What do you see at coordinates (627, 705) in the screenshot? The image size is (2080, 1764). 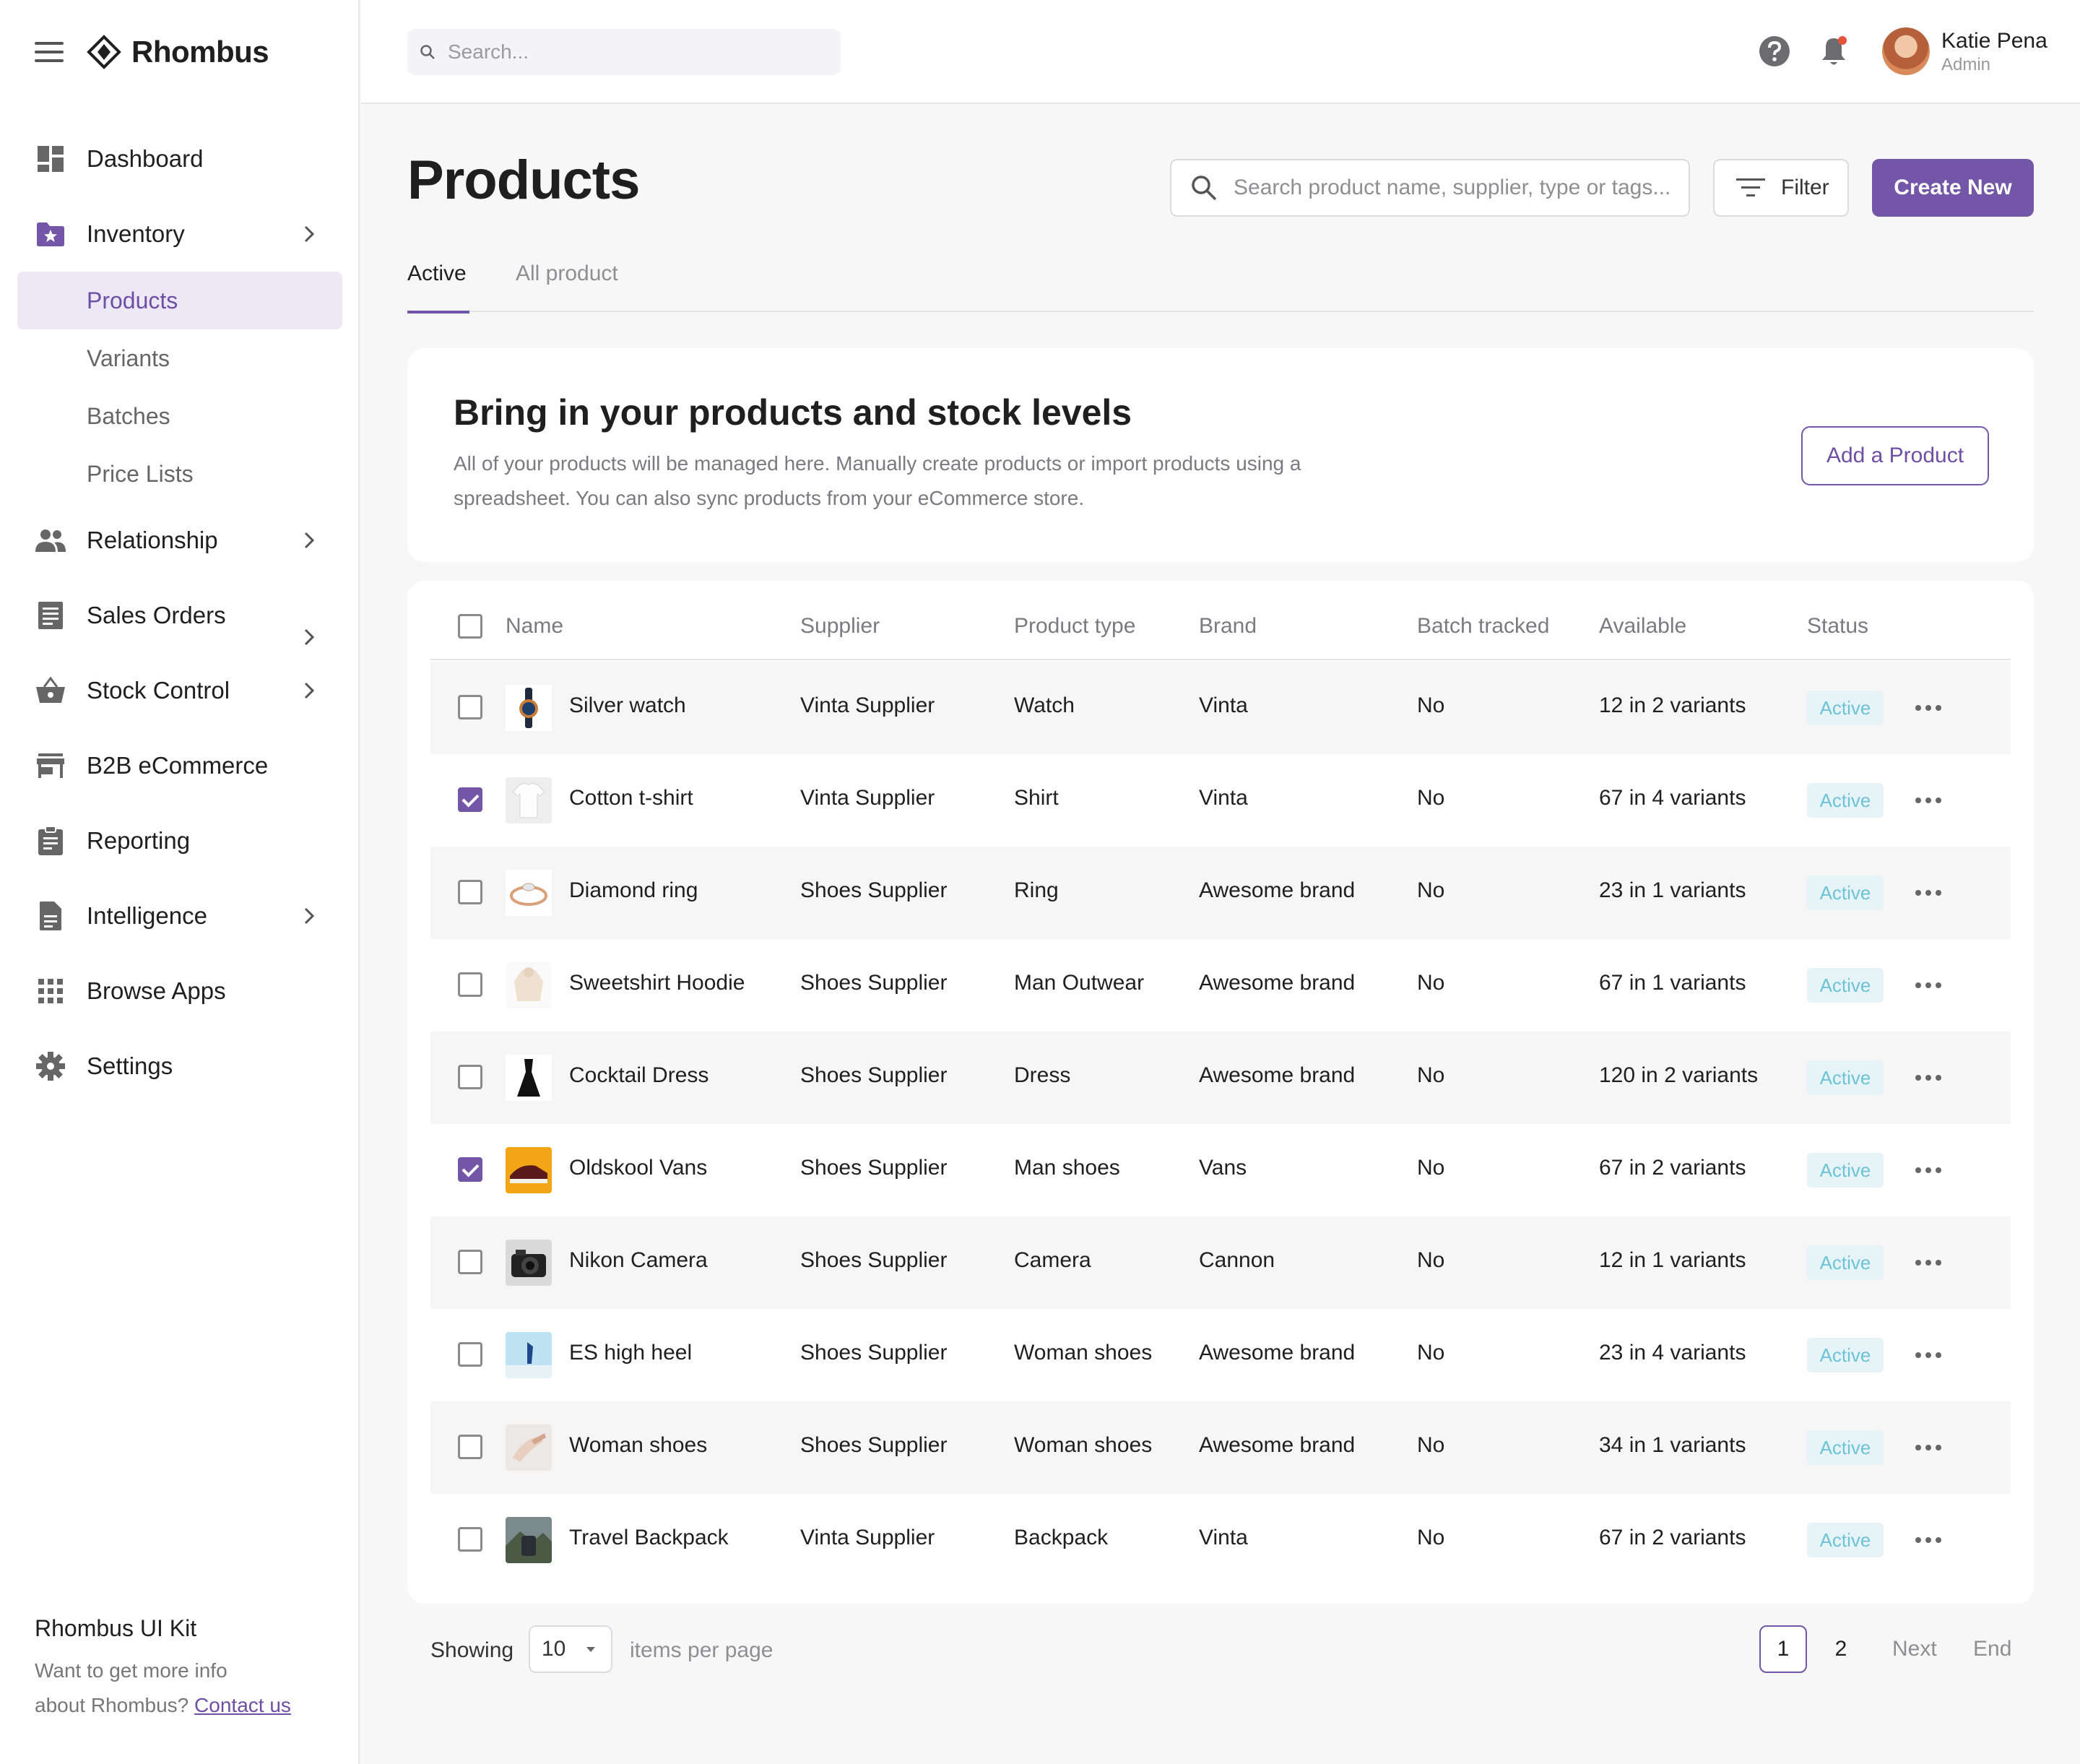 I see `product-name: Silver watch` at bounding box center [627, 705].